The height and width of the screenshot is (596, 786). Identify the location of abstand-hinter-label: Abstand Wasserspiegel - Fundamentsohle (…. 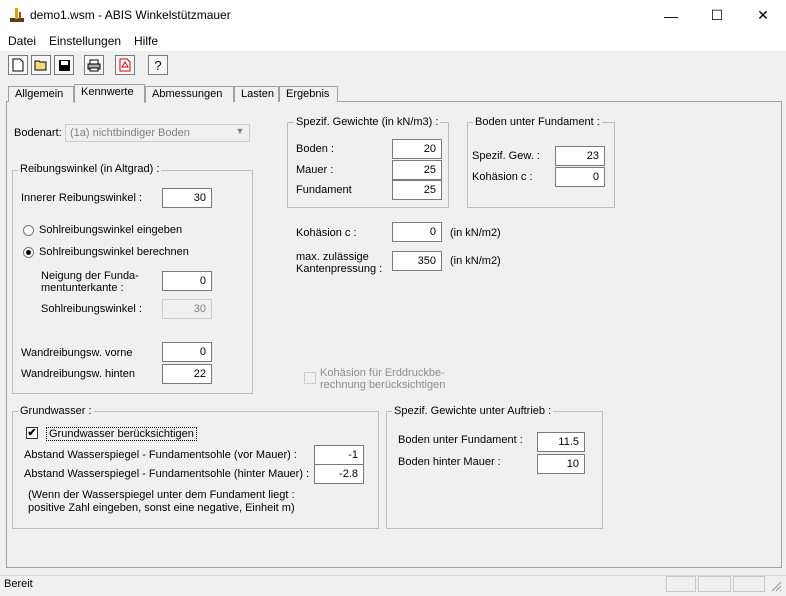
(167, 474).